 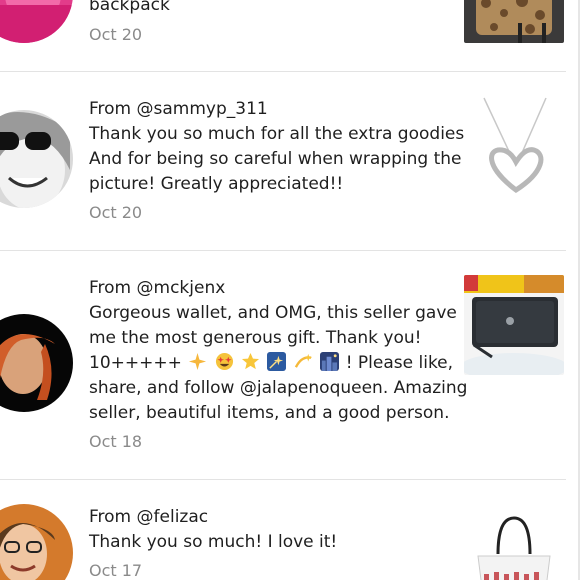 I want to click on review-message-line: me the most generous gift. Thank you!, so click(x=255, y=338).